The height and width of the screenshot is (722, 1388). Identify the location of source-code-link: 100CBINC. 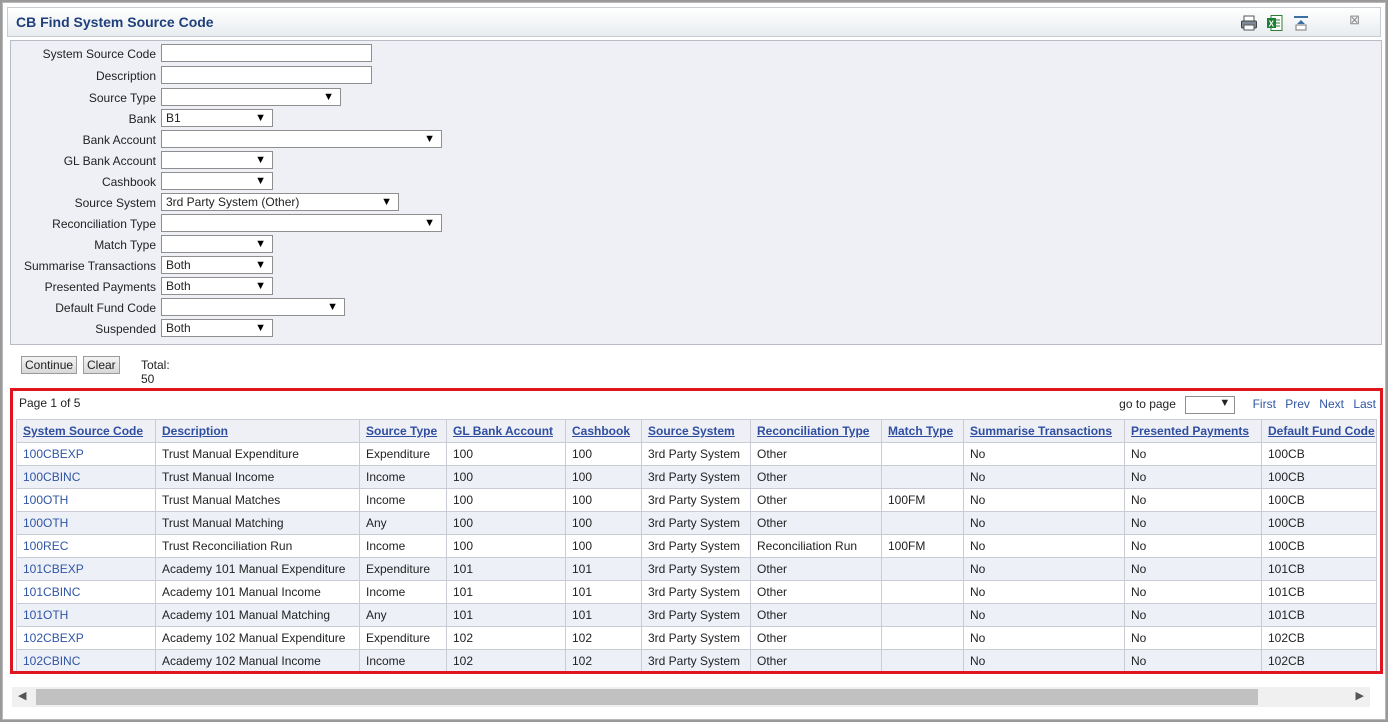
(86, 477).